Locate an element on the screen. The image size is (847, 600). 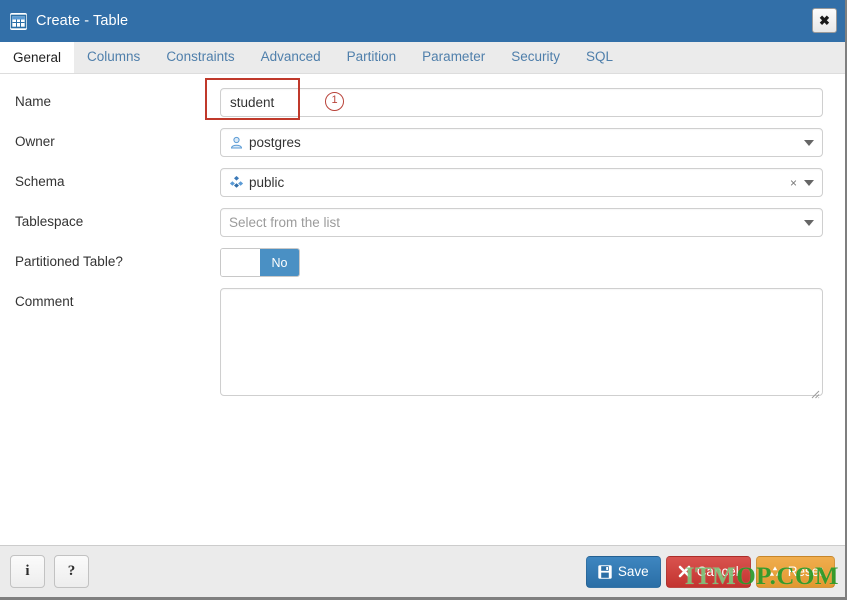
tab-partition: Partition is located at coordinates (372, 57).